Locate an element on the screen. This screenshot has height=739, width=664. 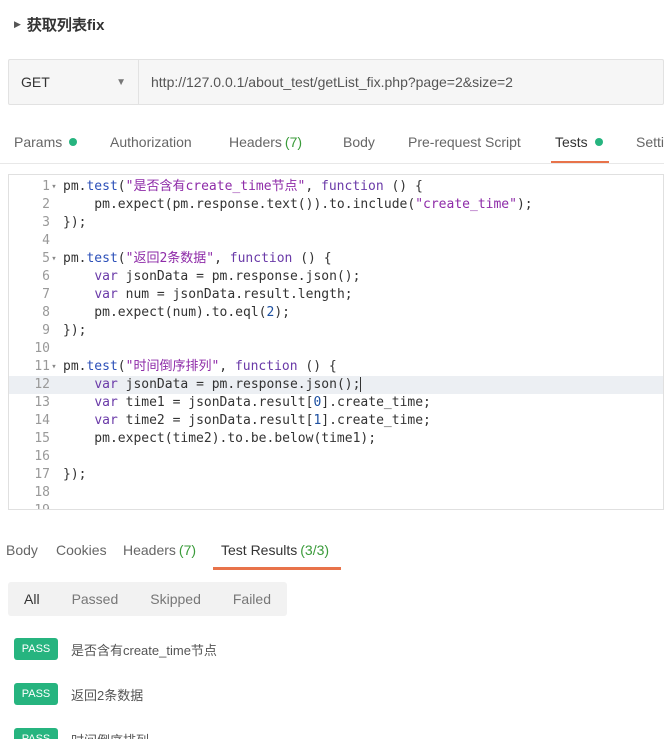
tab-params: Params is located at coordinates (46, 141).